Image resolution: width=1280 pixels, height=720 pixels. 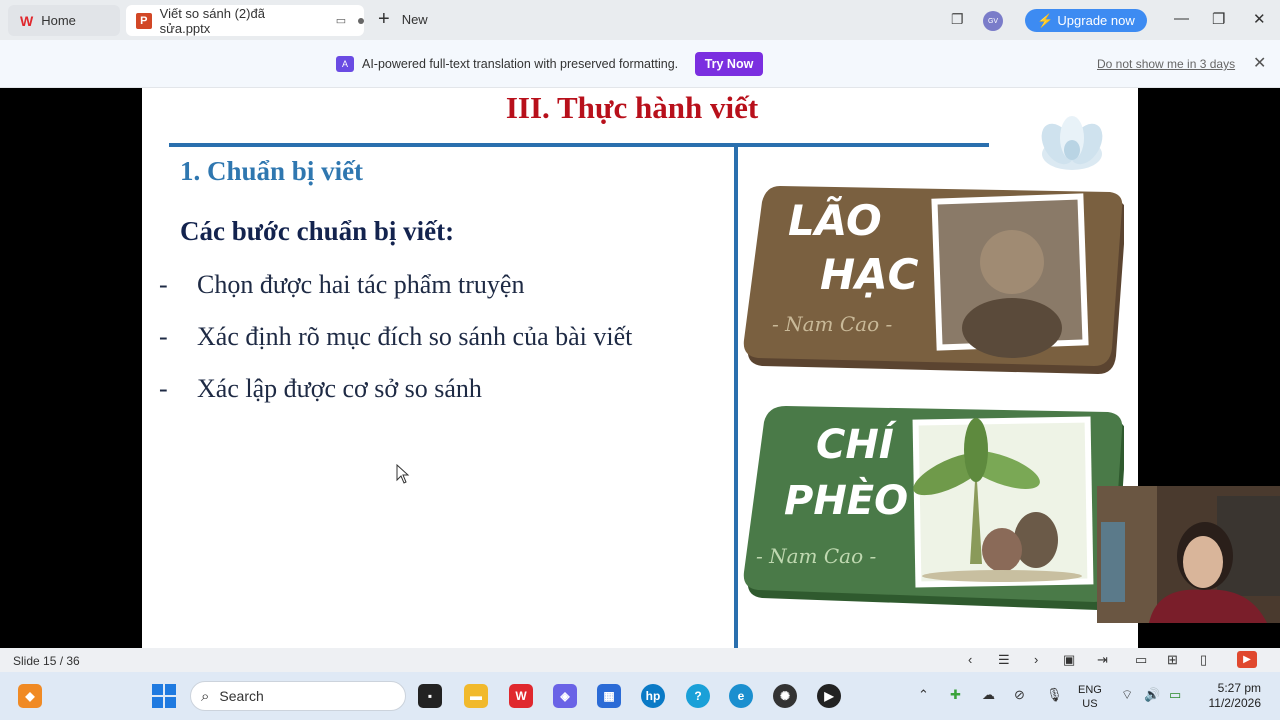 I want to click on new-tab-button: + New, so click(x=403, y=19).